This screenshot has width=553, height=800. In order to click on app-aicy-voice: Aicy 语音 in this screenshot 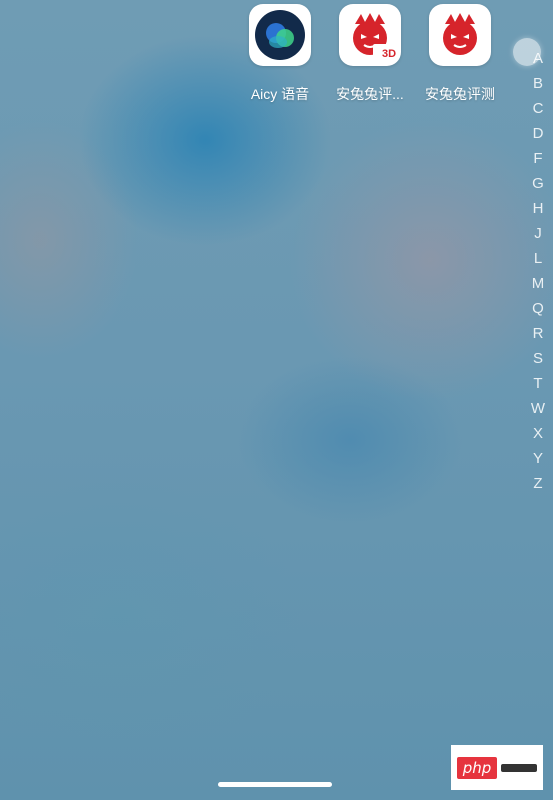, I will do `click(280, 54)`.